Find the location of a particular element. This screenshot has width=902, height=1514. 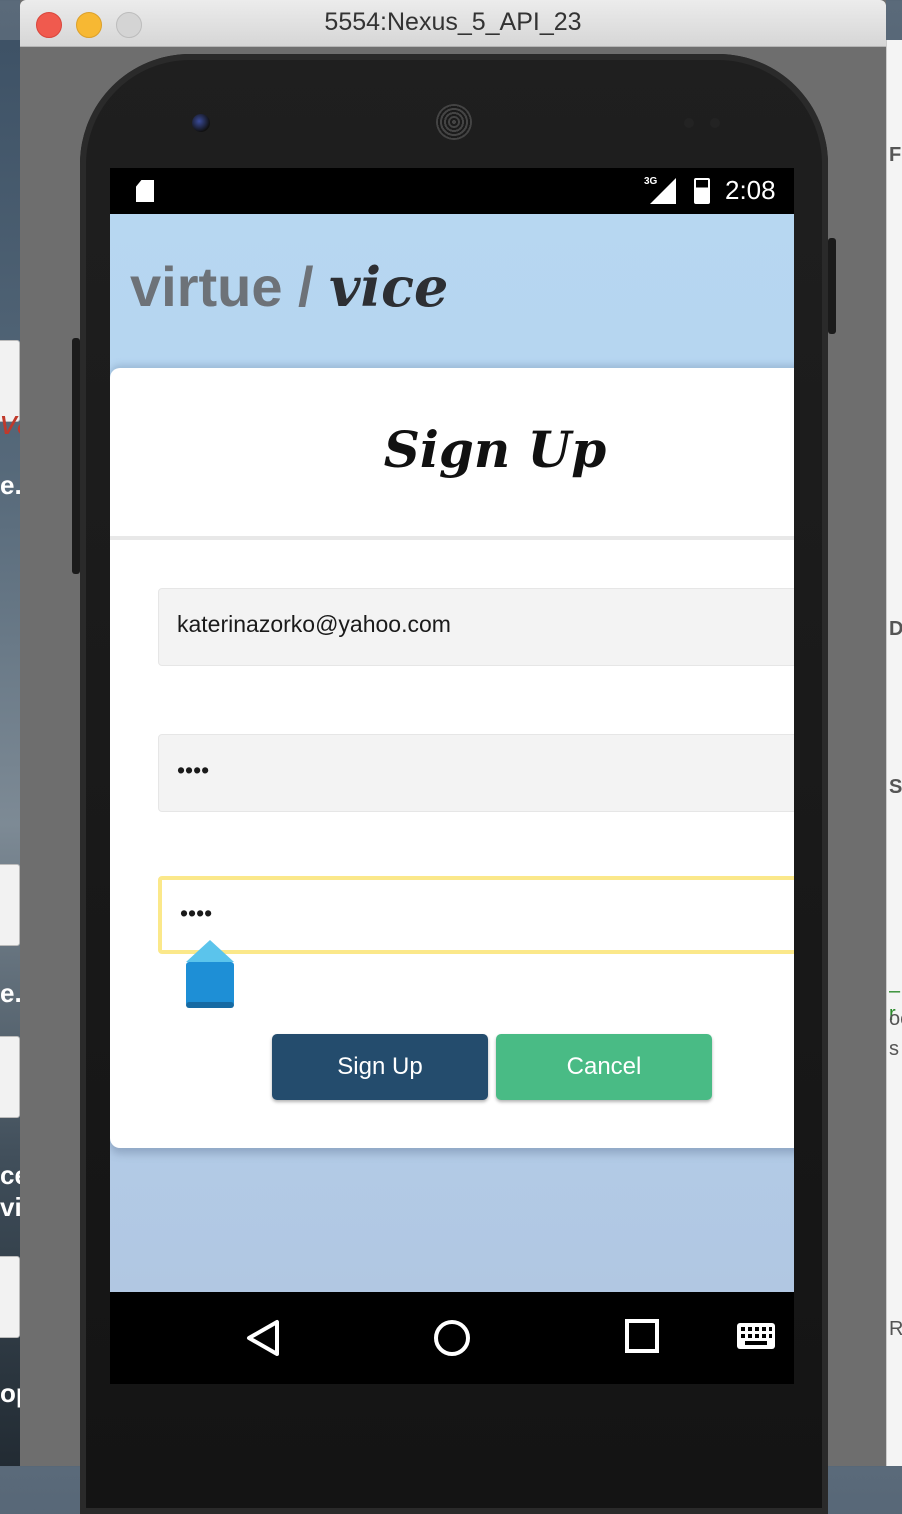

desktop-label: va is located at coordinates (11, 423).